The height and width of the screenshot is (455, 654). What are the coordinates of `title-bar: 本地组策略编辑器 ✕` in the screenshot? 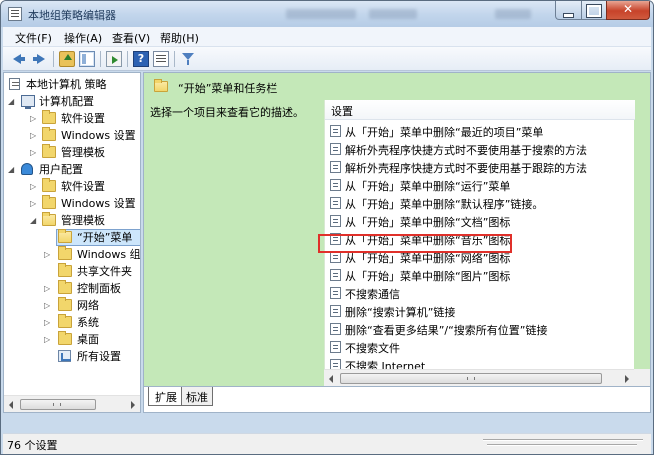 It's located at (327, 14).